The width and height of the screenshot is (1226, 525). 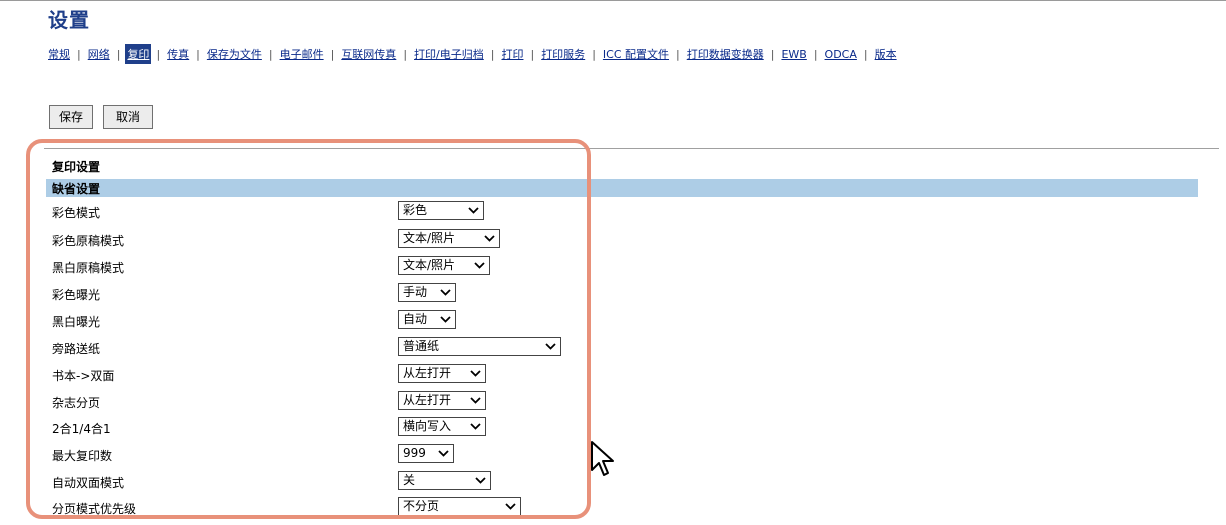 I want to click on band-label: 缺省设置, so click(x=76, y=189).